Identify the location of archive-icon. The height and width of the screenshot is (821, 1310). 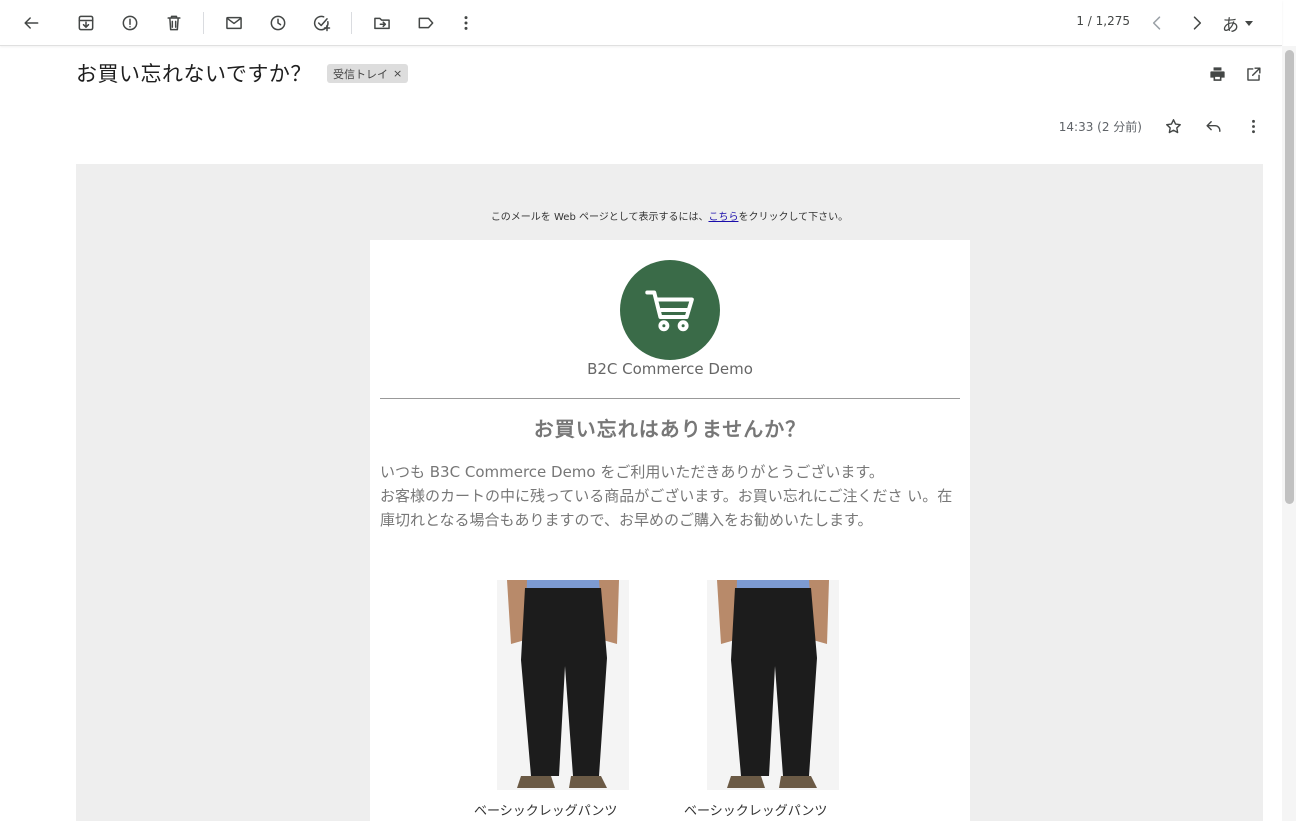
(86, 23).